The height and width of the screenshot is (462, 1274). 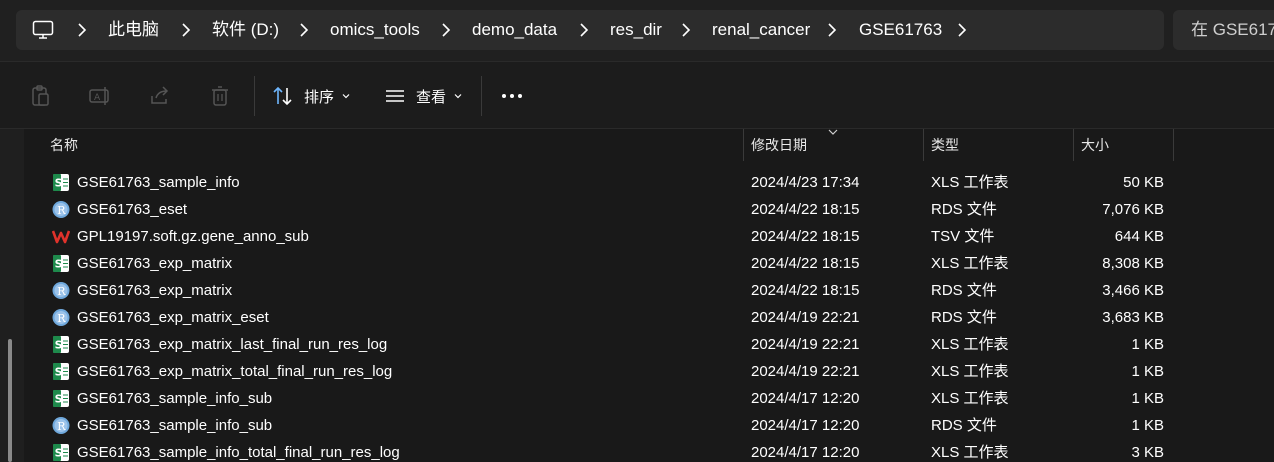 What do you see at coordinates (512, 96) in the screenshot?
I see `more-options-icon` at bounding box center [512, 96].